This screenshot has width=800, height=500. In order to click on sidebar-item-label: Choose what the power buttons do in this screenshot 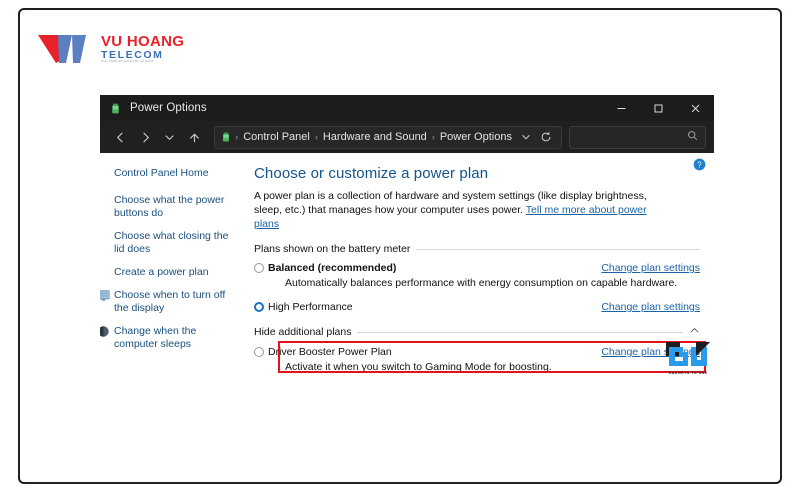, I will do `click(169, 206)`.